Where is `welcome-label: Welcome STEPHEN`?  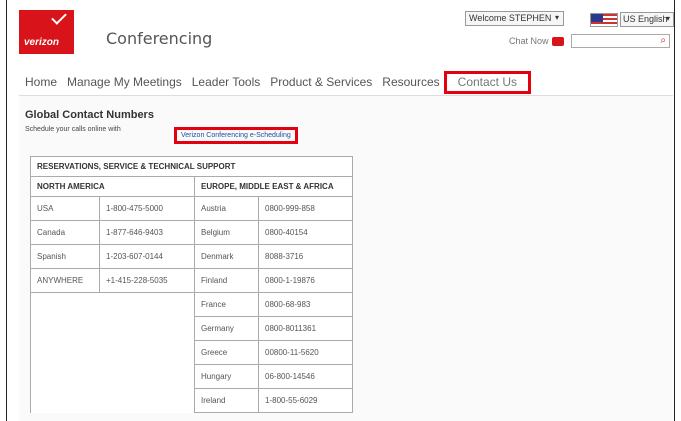
welcome-label: Welcome STEPHEN is located at coordinates (510, 18).